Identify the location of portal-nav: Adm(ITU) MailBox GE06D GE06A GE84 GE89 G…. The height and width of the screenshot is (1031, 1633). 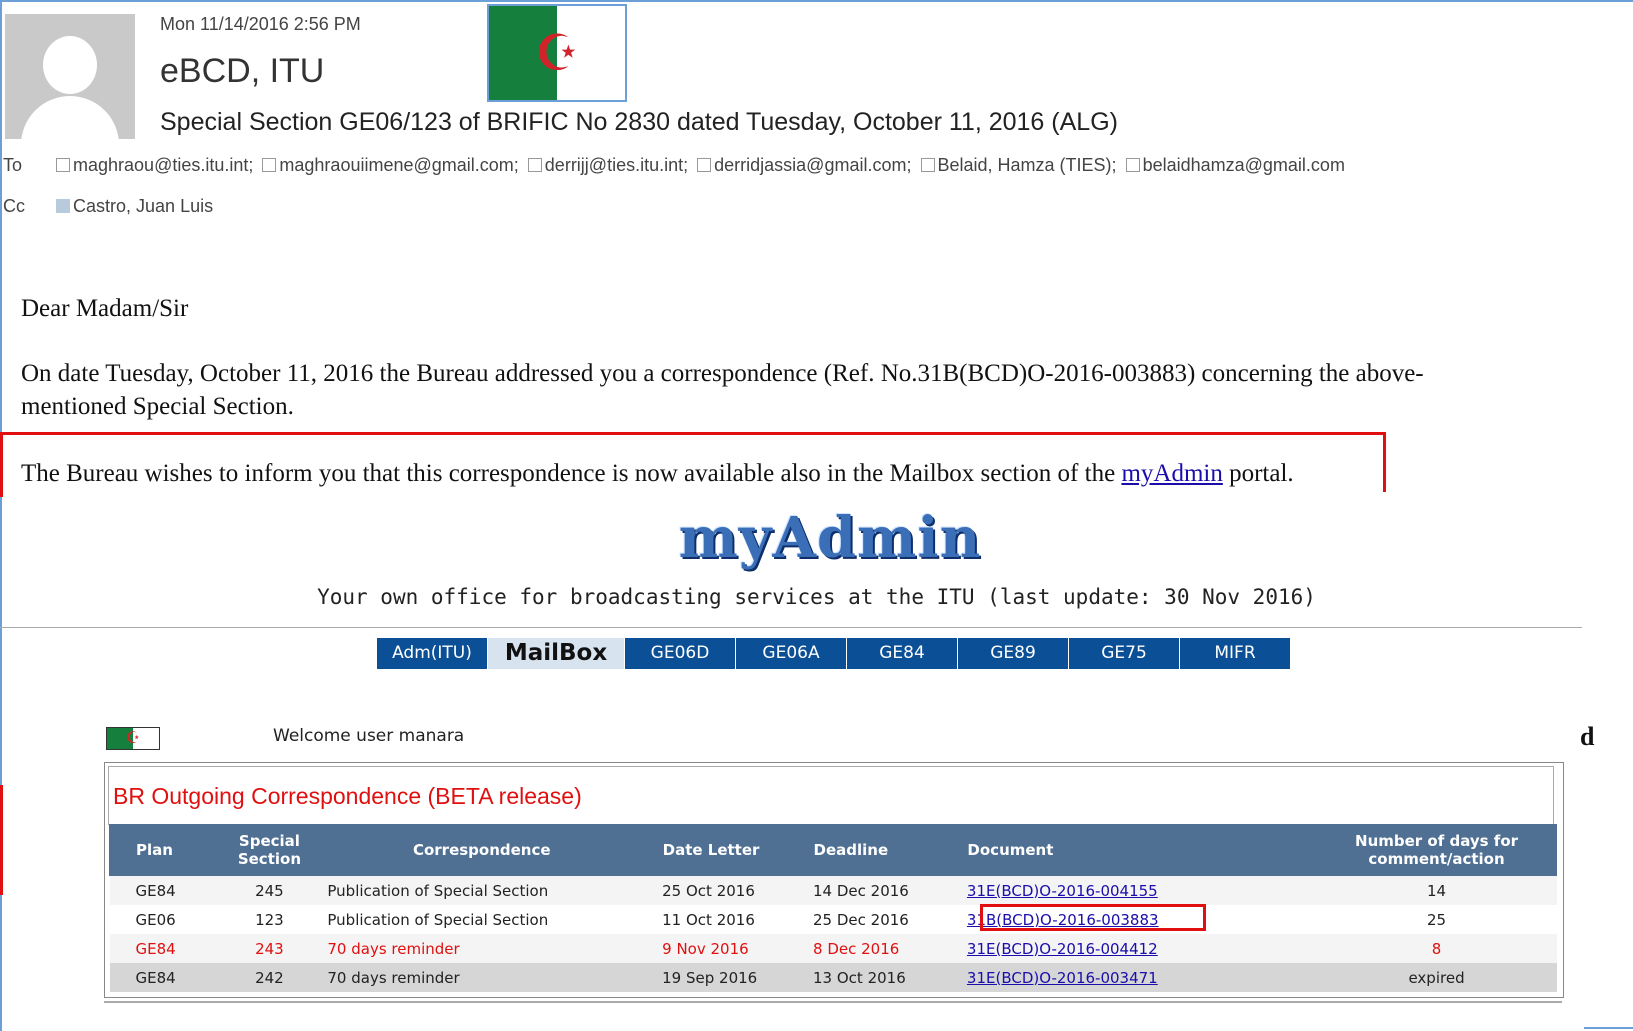
(834, 653).